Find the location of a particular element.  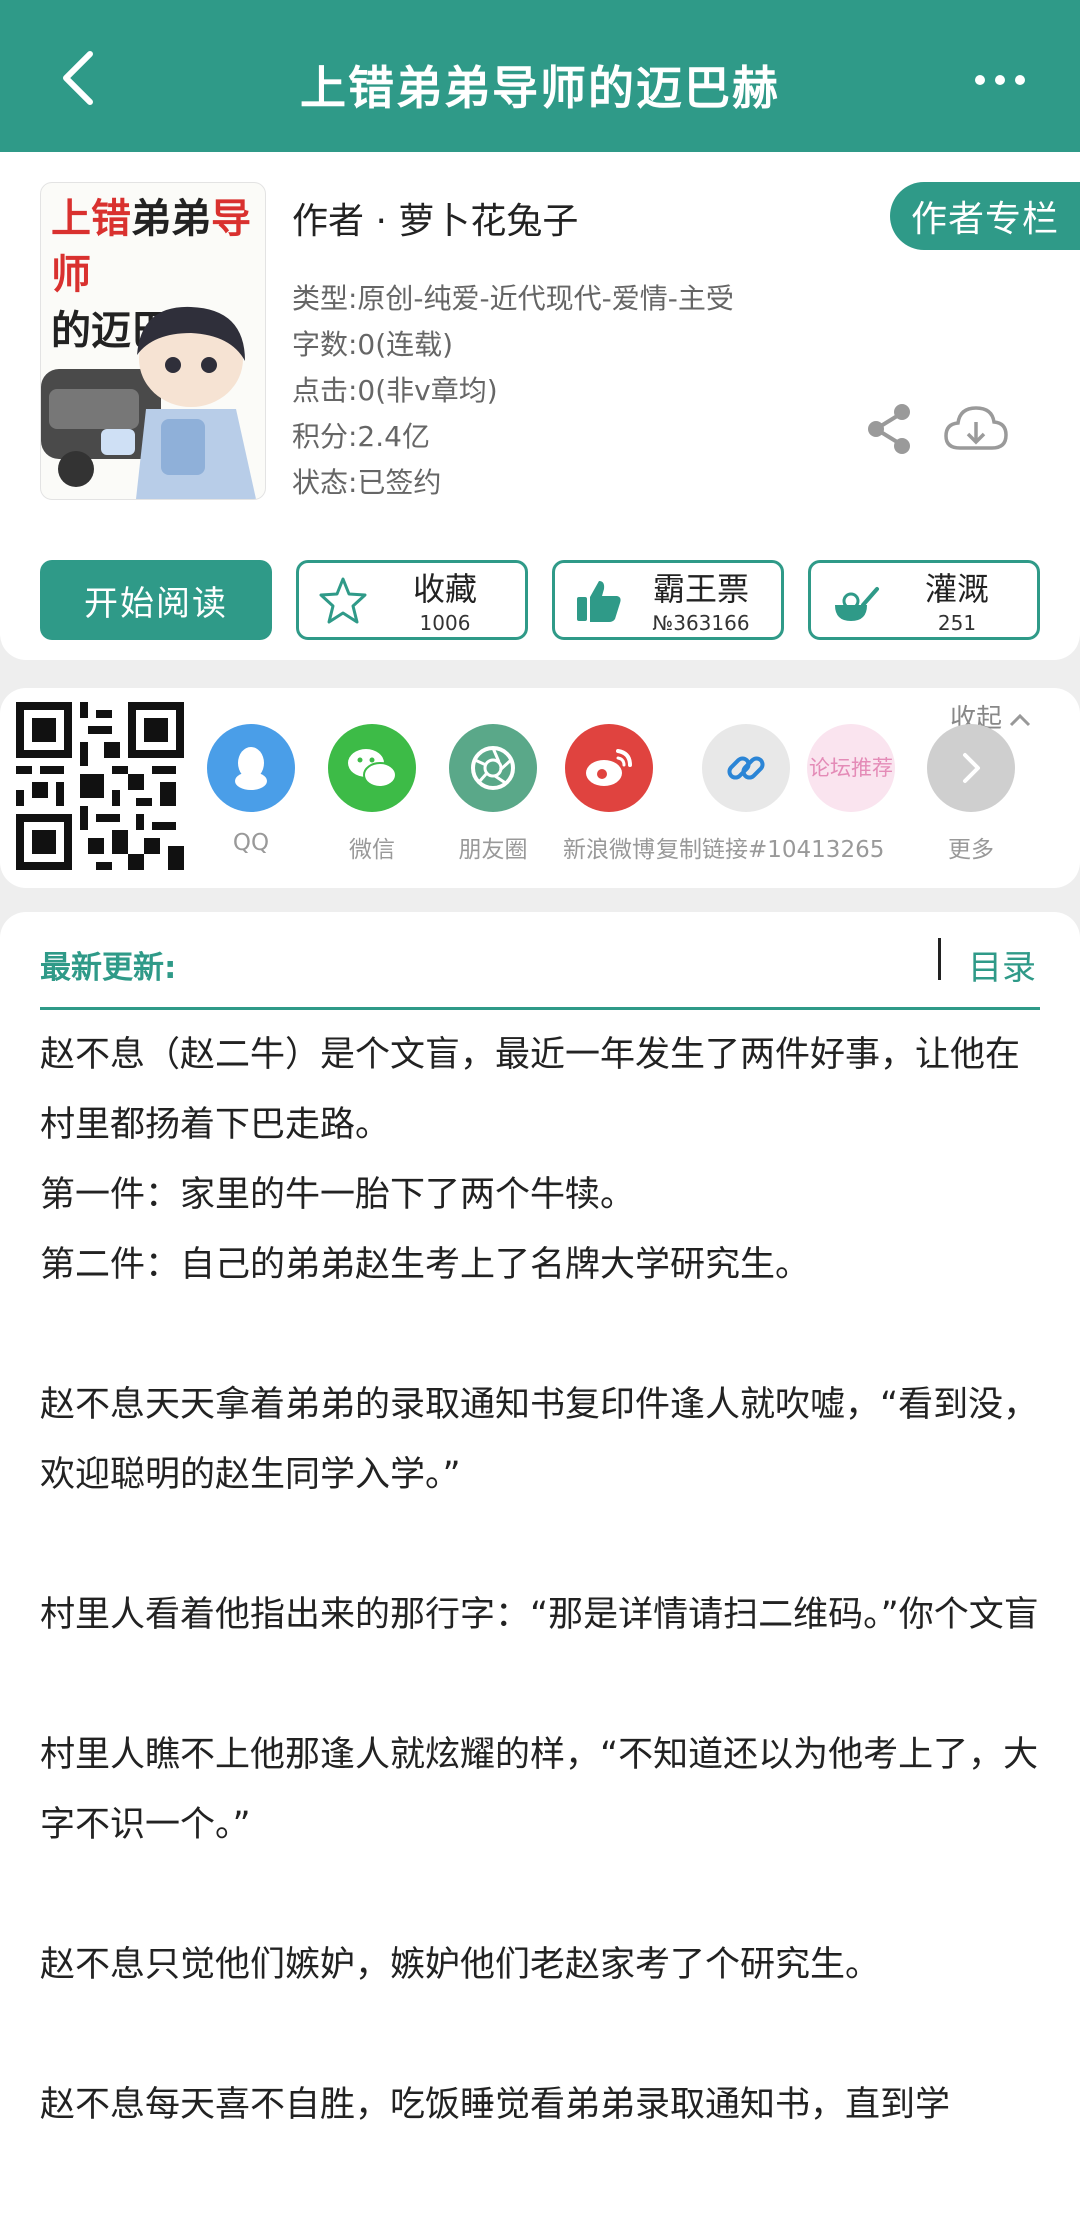

meta-status: 状态:已签约 is located at coordinates (367, 482).